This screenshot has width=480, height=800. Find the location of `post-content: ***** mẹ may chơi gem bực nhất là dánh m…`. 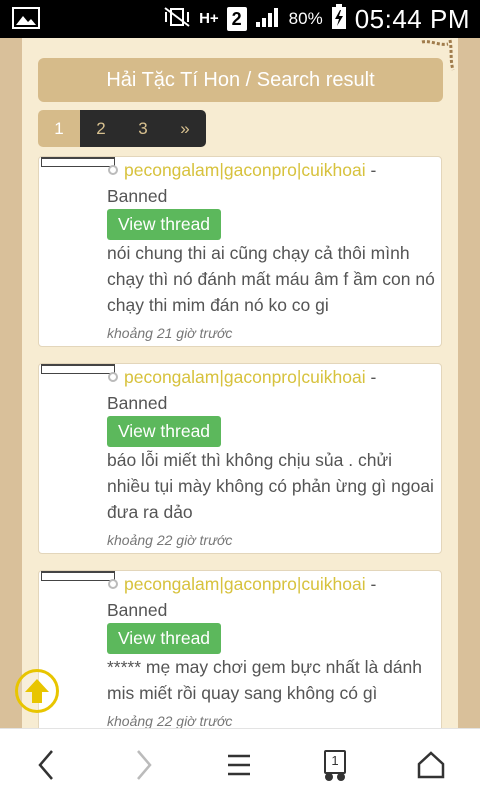

post-content: ***** mẹ may chơi gem bực nhất là dánh m… is located at coordinates (265, 680).